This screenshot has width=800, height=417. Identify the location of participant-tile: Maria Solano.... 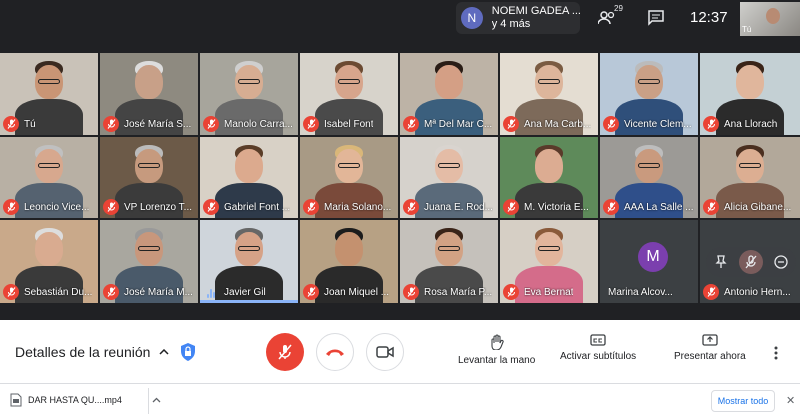
(349, 177).